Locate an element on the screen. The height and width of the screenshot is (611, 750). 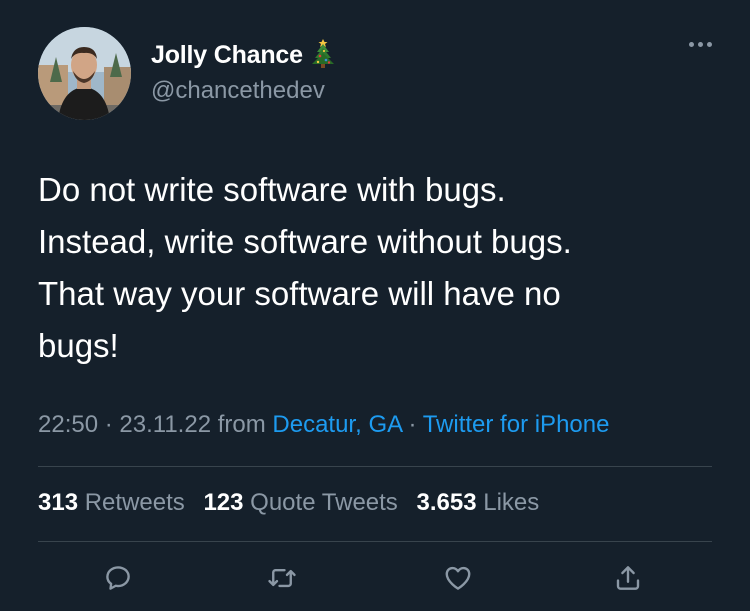
handle: @chancethedev is located at coordinates (243, 91).